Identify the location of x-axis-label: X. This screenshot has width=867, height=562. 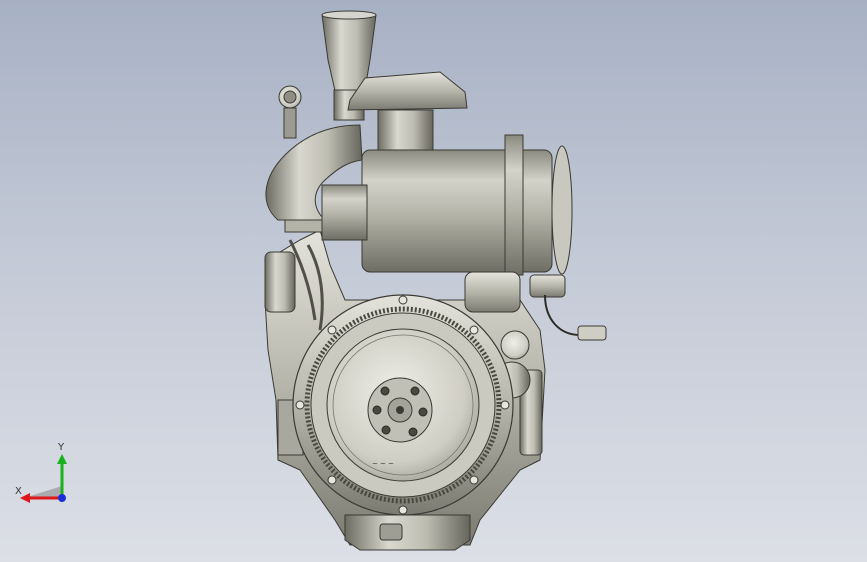
(18, 491).